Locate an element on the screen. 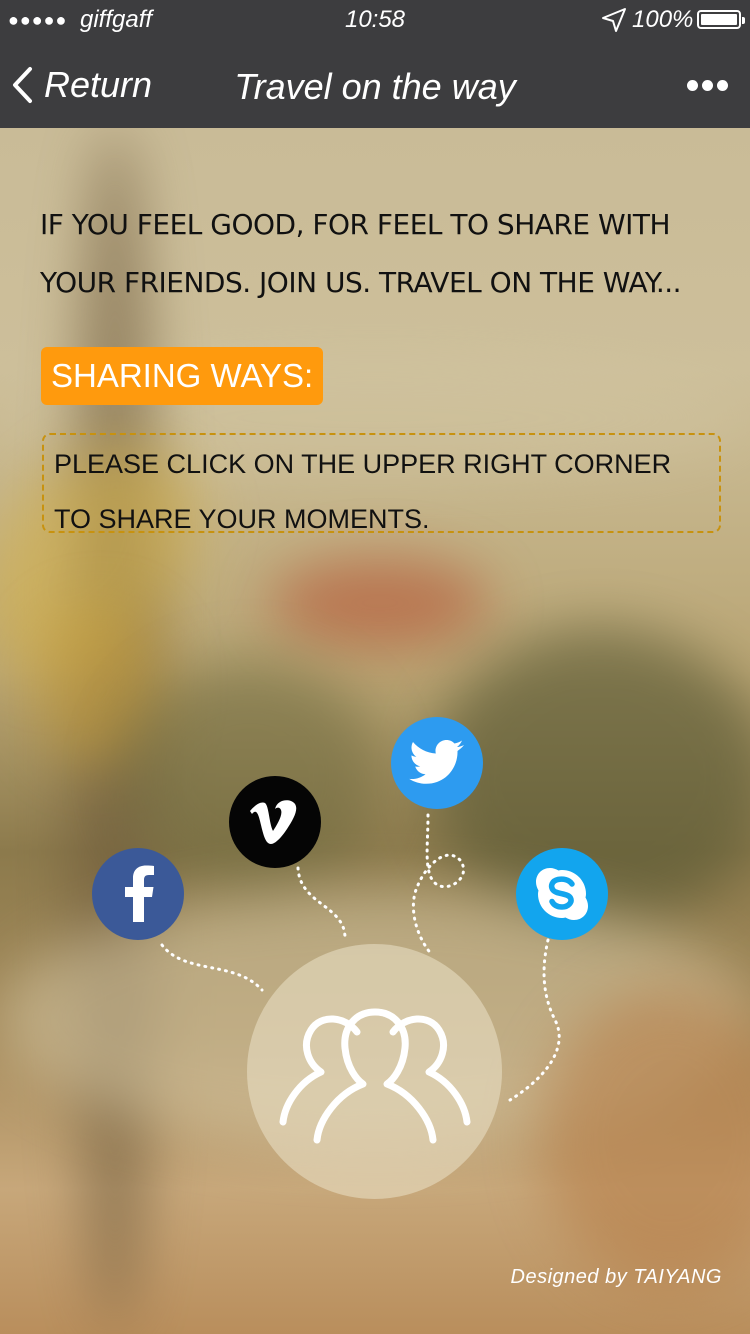 The height and width of the screenshot is (1334, 750). facebook-icon is located at coordinates (139, 893).